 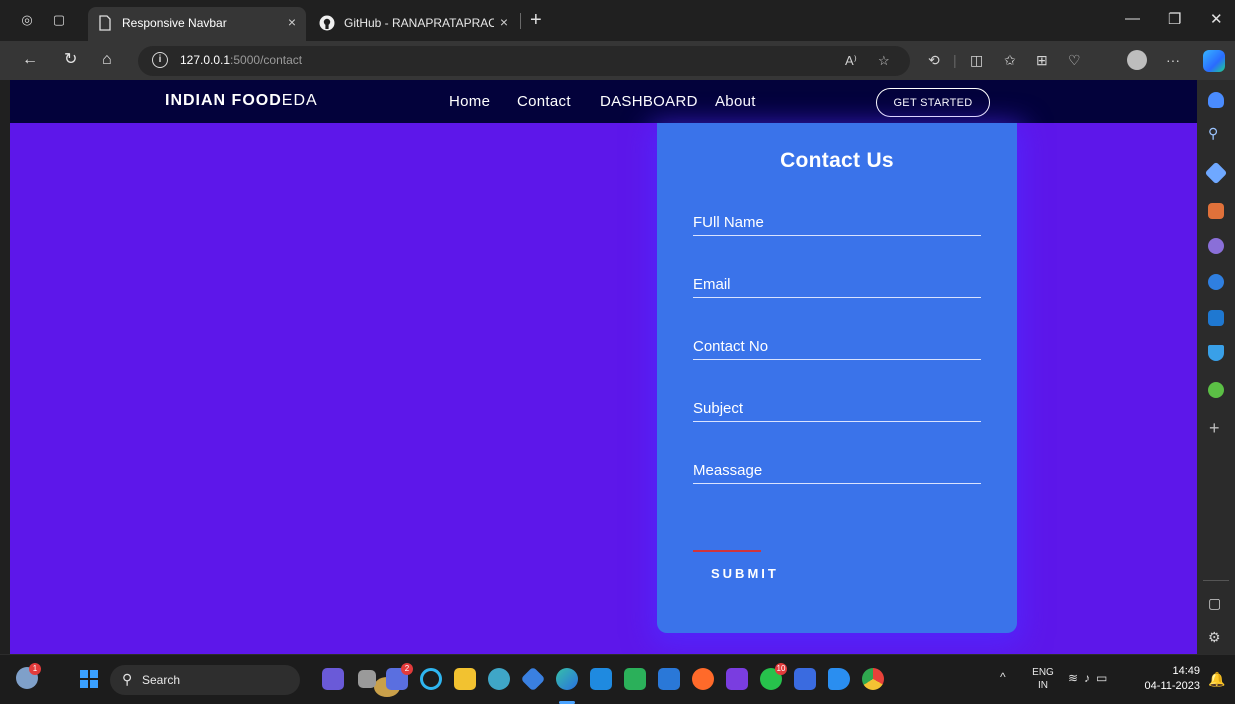 I want to click on file-explorer-icon, so click(x=465, y=679).